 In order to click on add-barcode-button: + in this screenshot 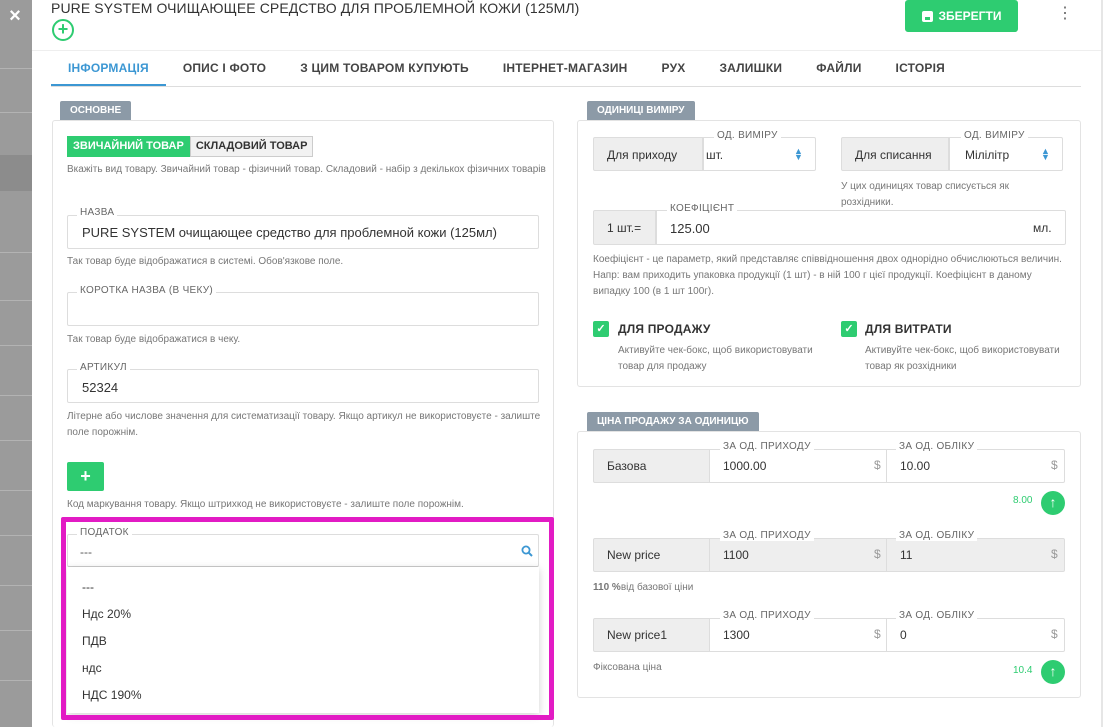, I will do `click(85, 476)`.